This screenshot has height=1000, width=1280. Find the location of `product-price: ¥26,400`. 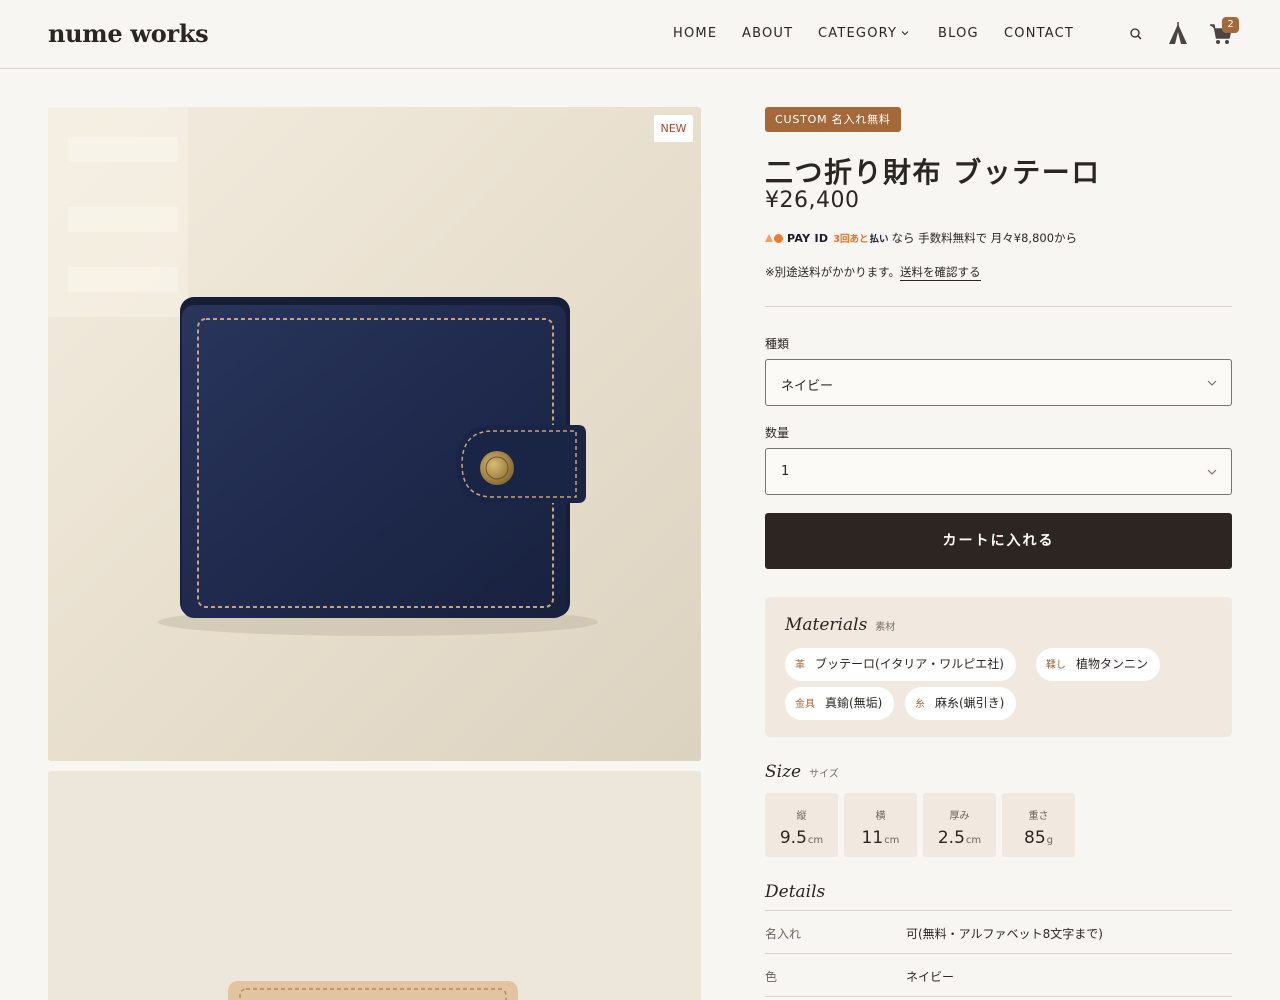

product-price: ¥26,400 is located at coordinates (812, 200).